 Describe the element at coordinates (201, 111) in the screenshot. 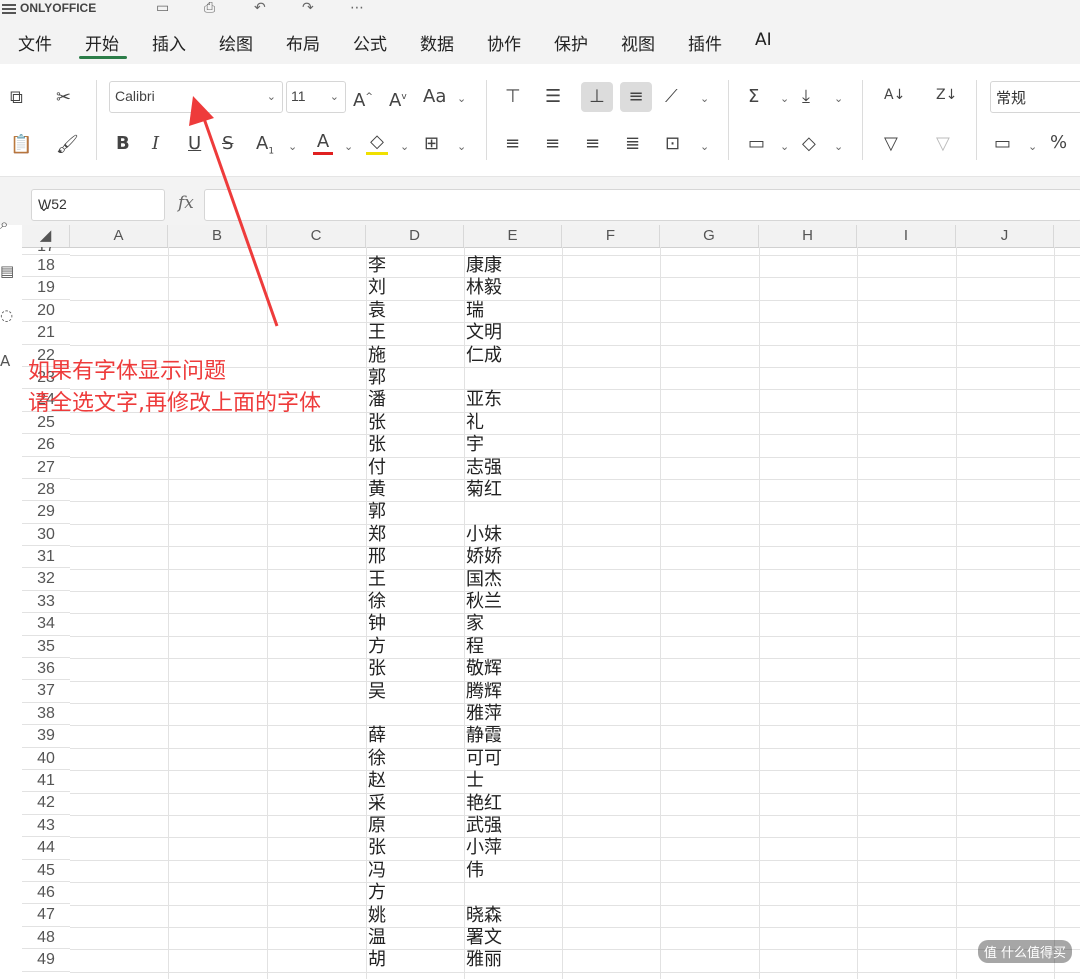

I see `annotation-arrow-head` at that location.